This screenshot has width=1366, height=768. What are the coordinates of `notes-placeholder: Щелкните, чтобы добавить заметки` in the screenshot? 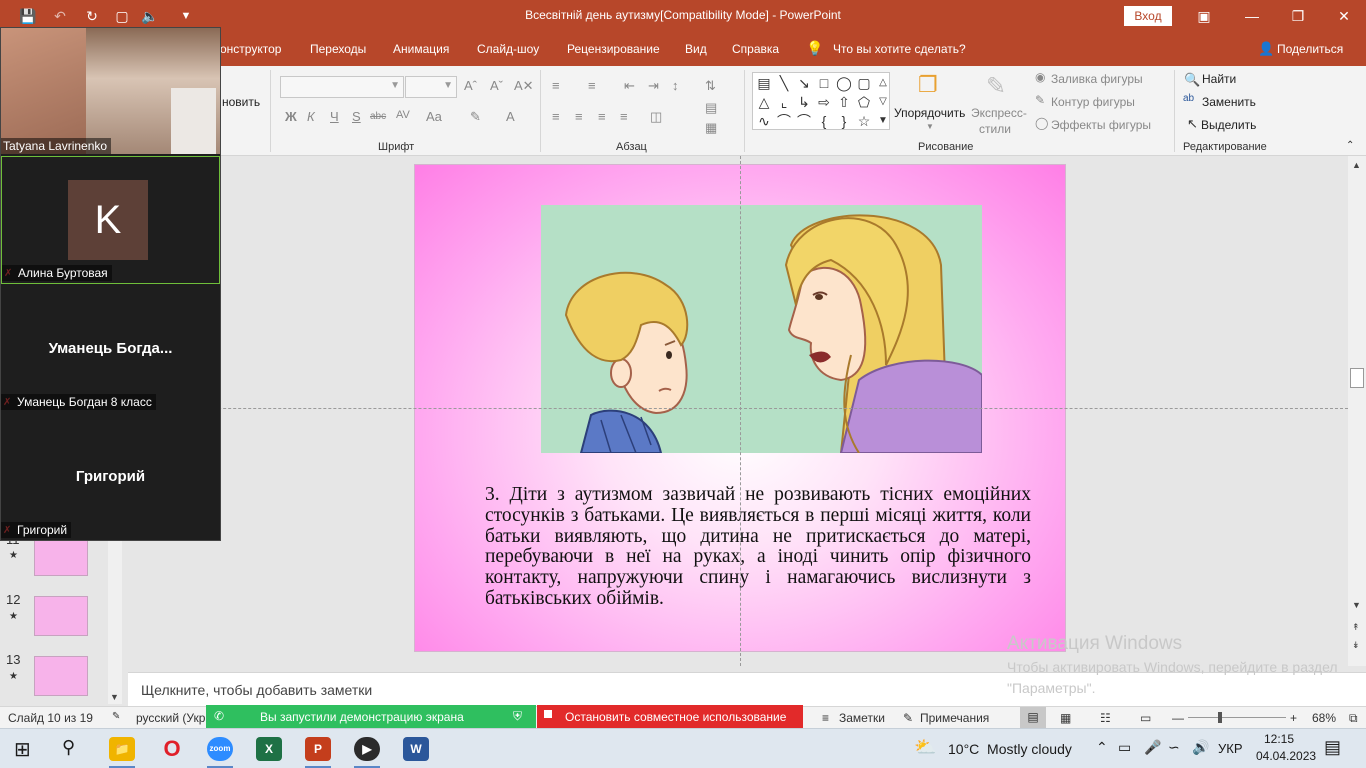 It's located at (256, 690).